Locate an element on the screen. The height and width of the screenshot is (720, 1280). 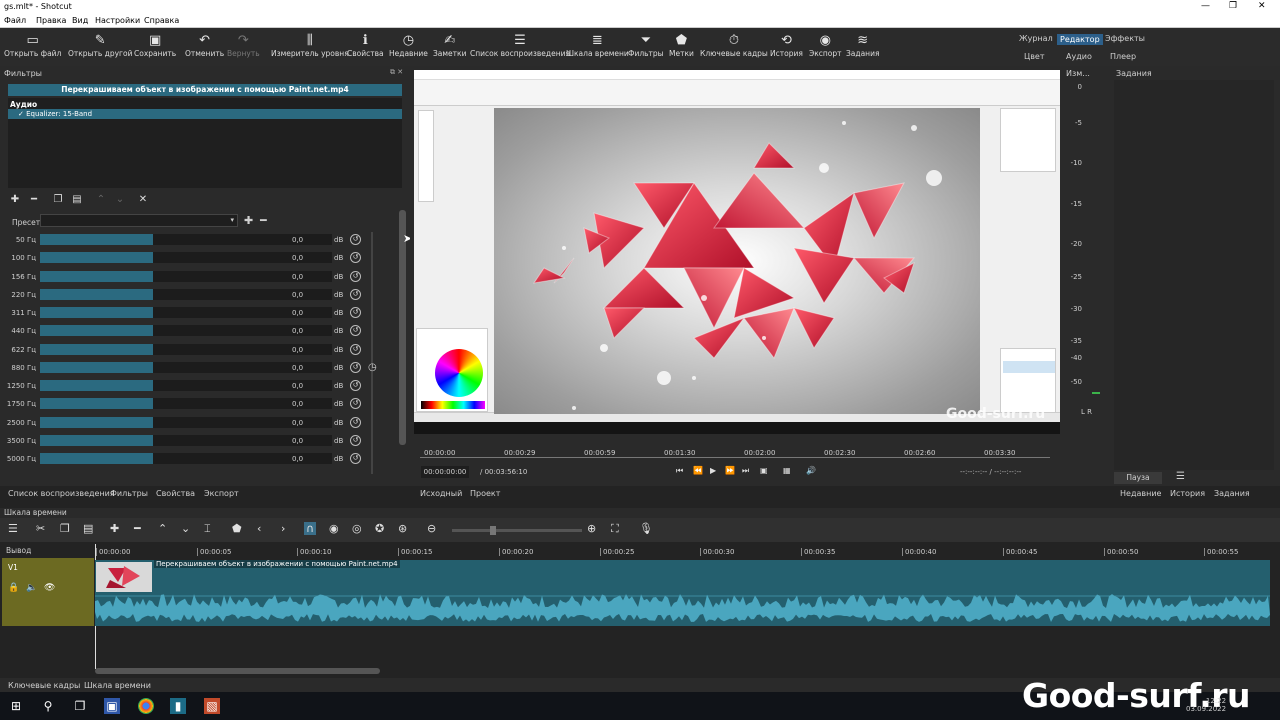
tab-0: Список воспроизведения is located at coordinates (61, 493).